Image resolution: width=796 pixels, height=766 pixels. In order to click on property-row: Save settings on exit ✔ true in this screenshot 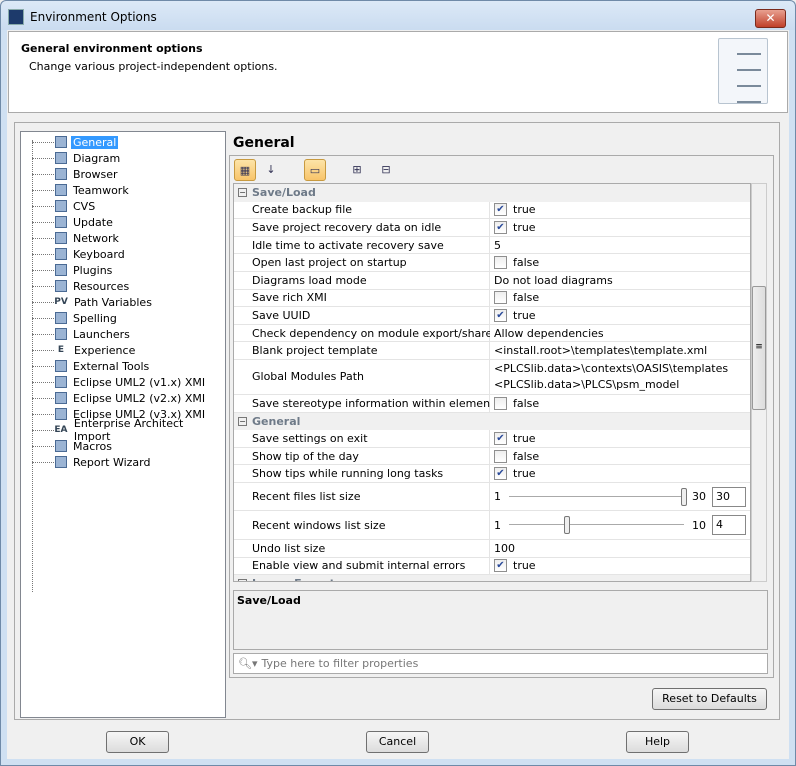, I will do `click(492, 439)`.